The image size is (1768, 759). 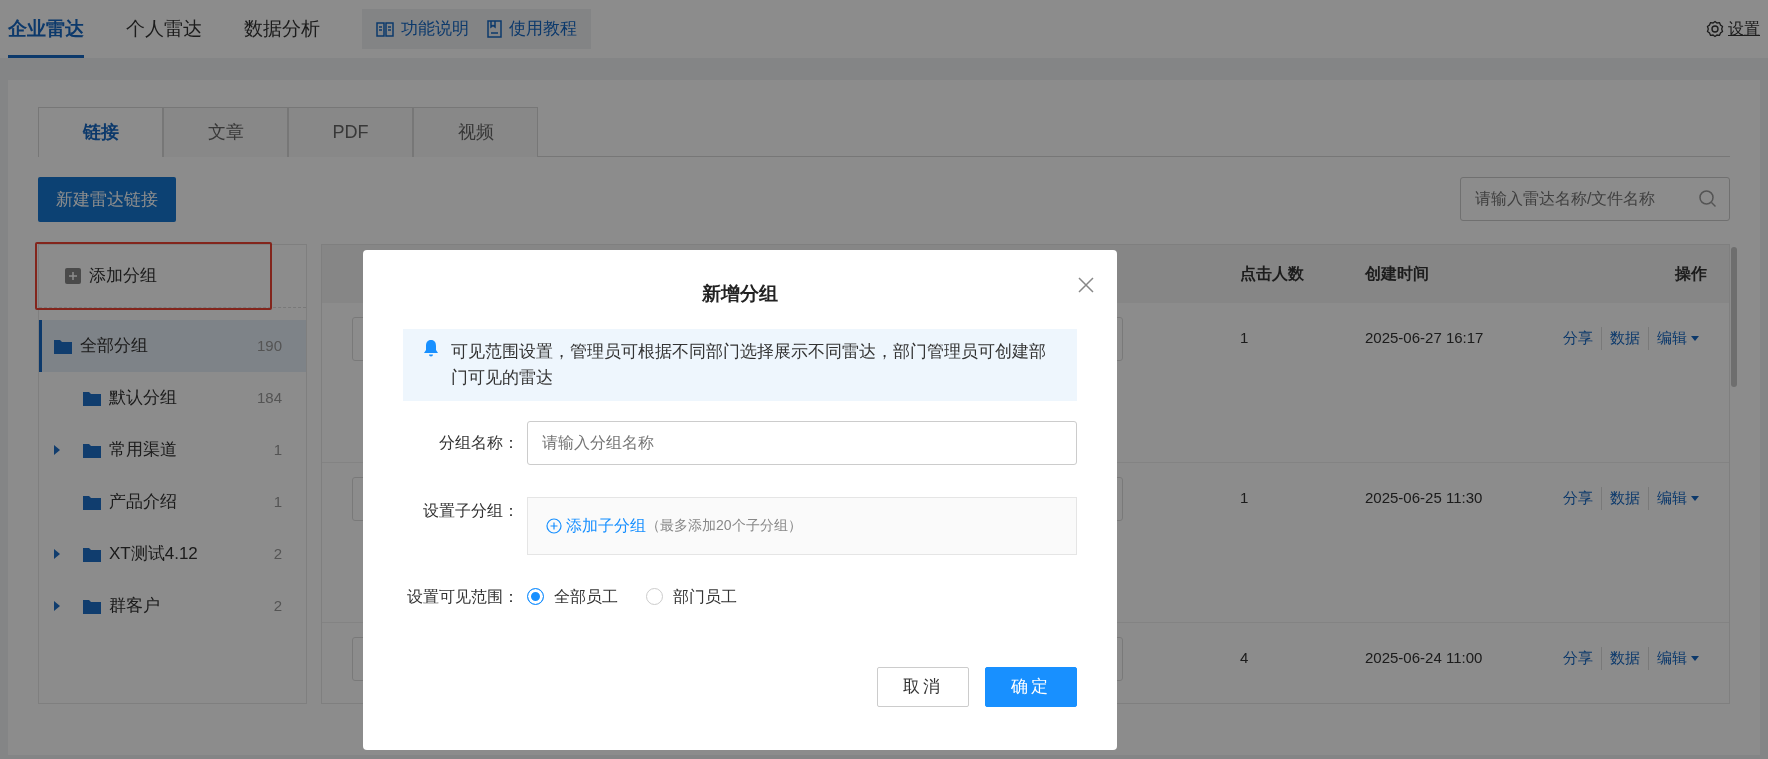 I want to click on content-tab: 链接, so click(x=100, y=132).